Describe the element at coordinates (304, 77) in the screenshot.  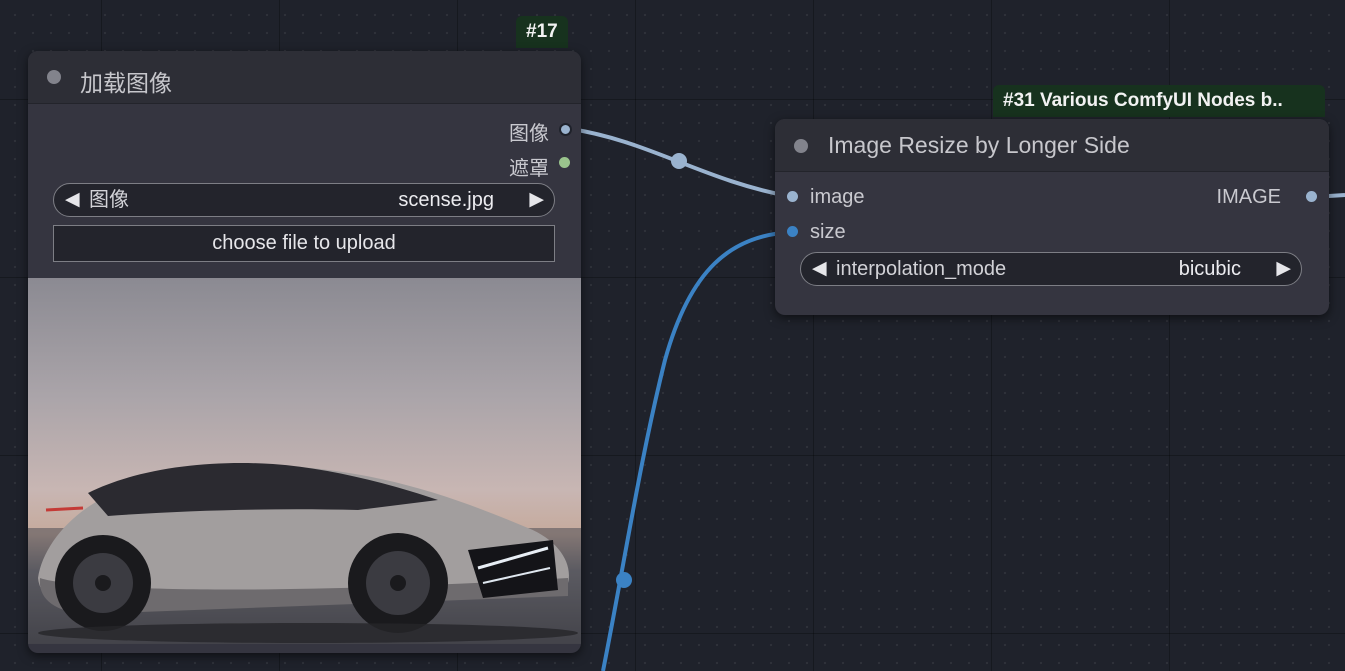
I see `node-header: 加载图像` at that location.